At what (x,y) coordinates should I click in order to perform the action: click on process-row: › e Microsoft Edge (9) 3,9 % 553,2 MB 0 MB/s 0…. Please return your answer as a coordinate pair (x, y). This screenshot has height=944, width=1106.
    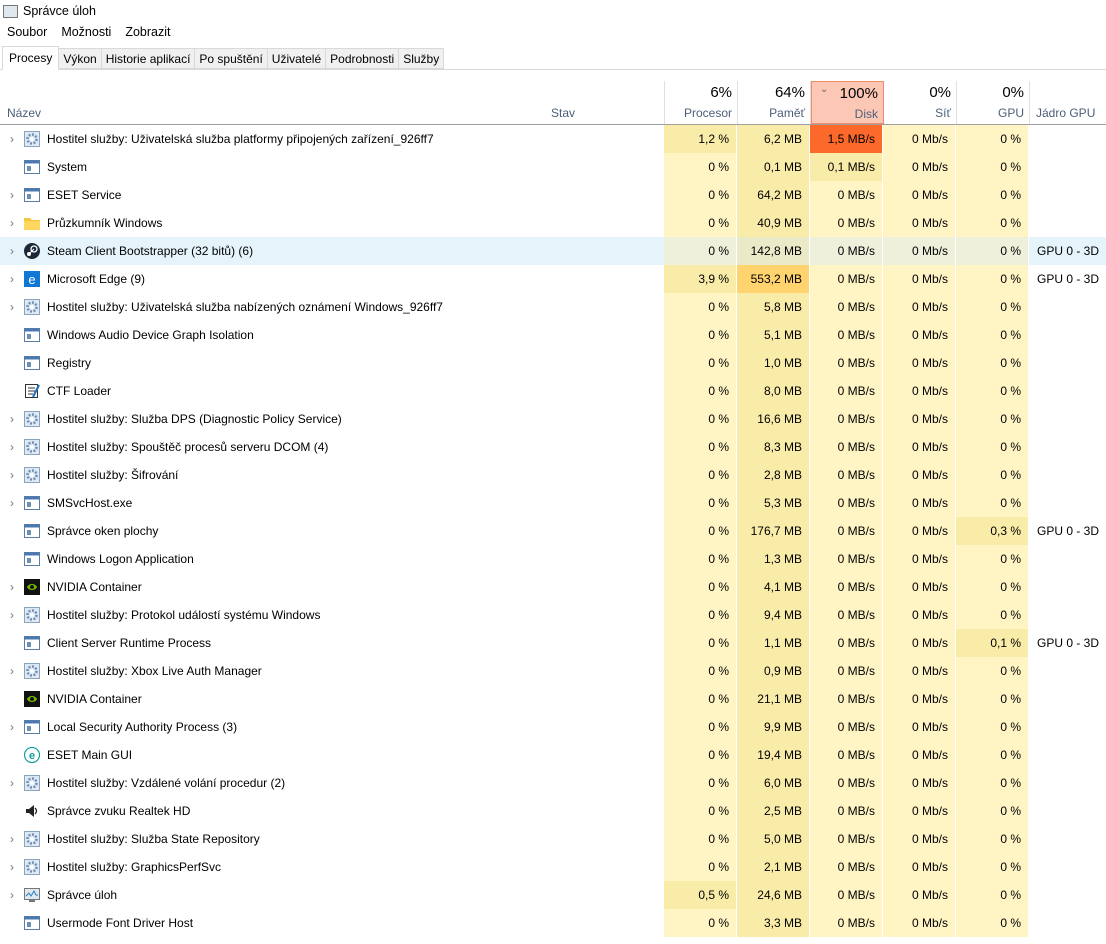
    Looking at the image, I should click on (553, 279).